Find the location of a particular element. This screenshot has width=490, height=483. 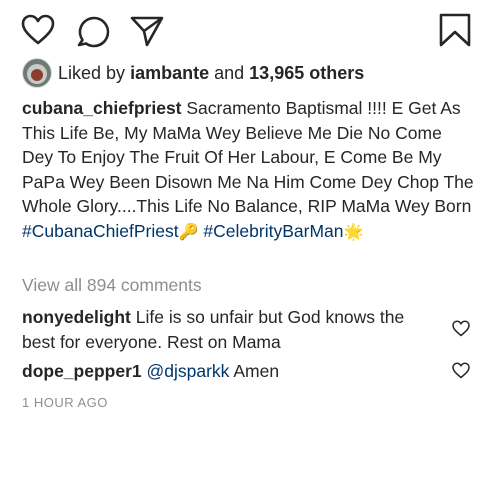

star-emoji-icon: 🌟 is located at coordinates (353, 232).